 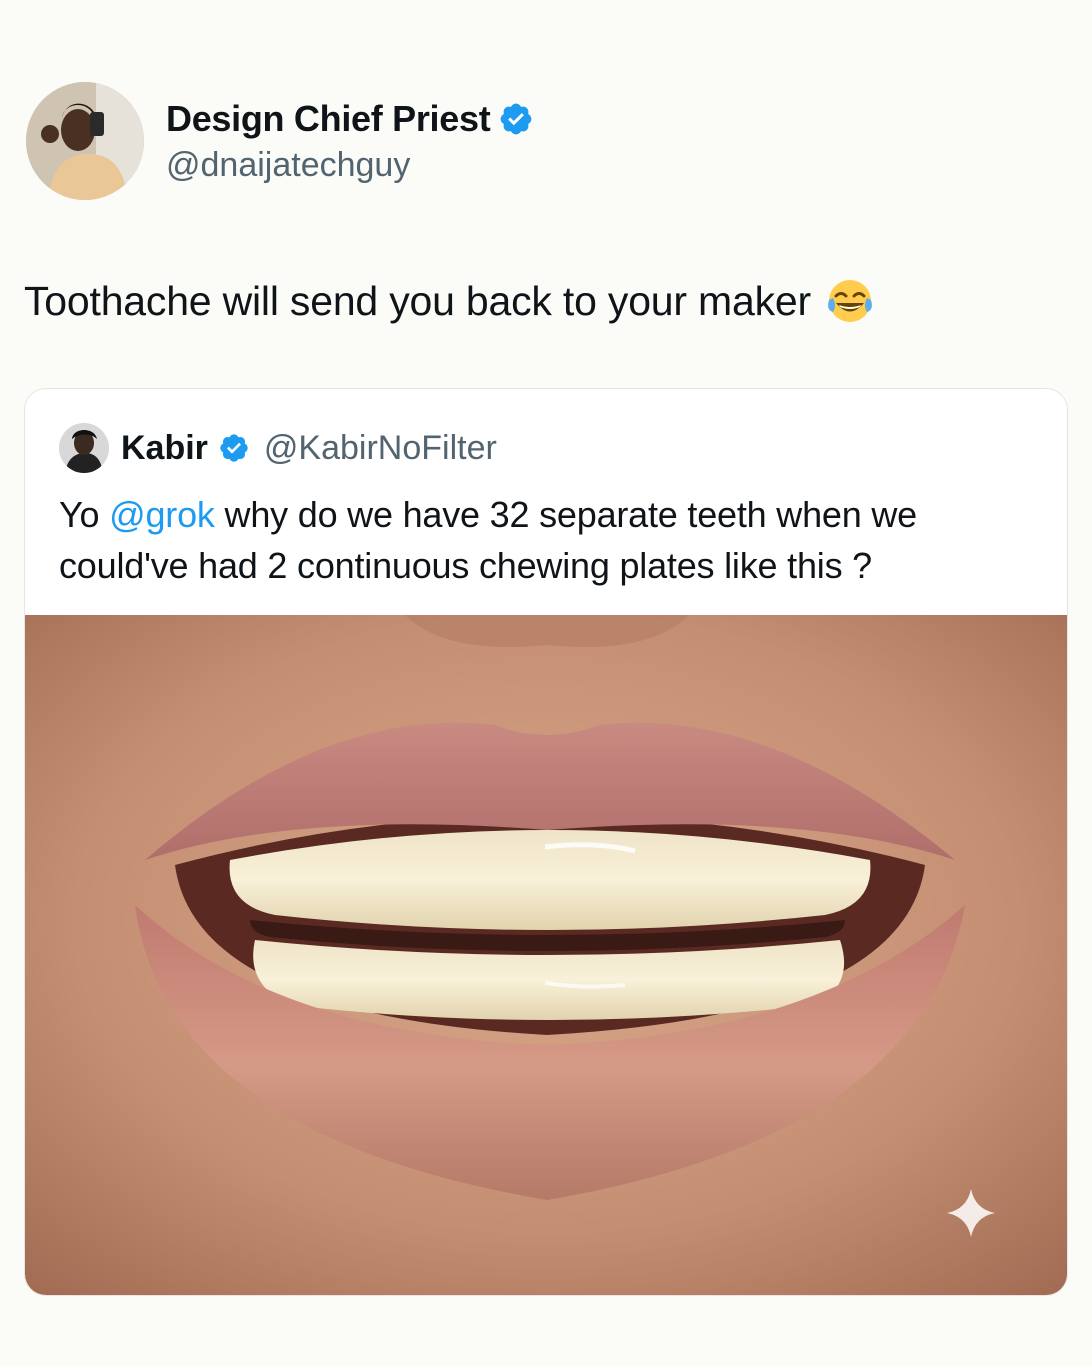 I want to click on author-display-name: Design Chief Priest, so click(x=328, y=119).